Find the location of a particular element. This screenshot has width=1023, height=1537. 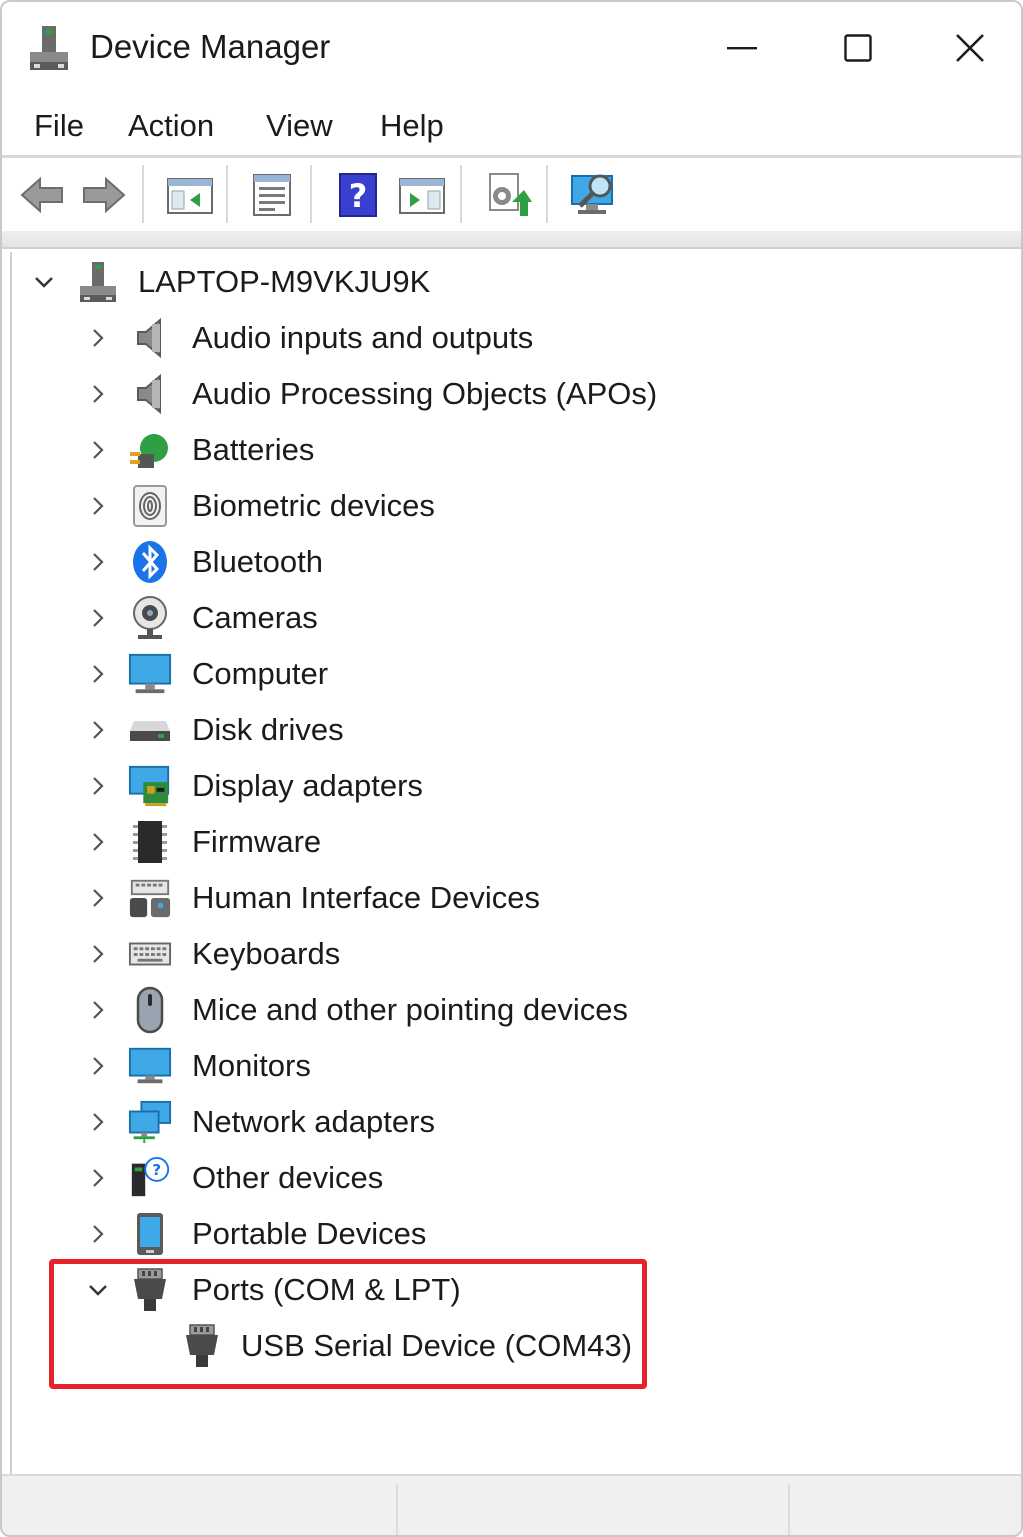

monitor-icon is located at coordinates (150, 674).